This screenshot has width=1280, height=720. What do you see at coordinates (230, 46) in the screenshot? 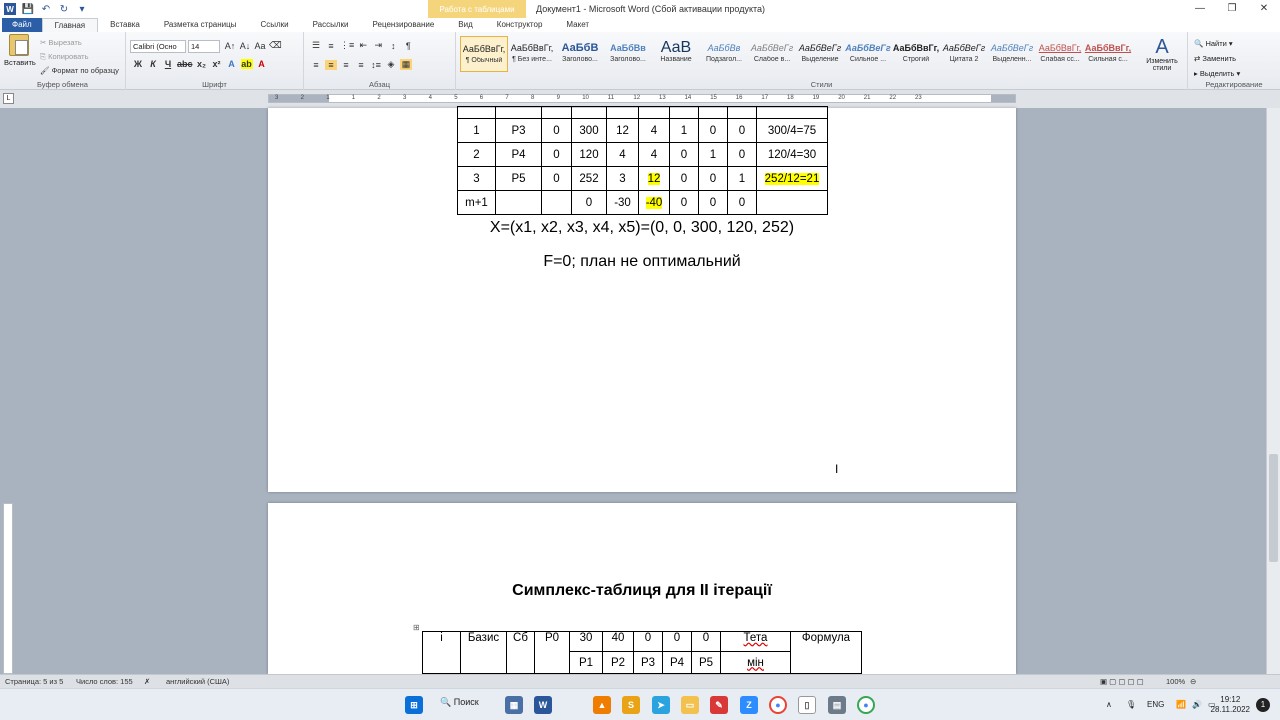
I see `grow-font-icon: A↑` at bounding box center [230, 46].